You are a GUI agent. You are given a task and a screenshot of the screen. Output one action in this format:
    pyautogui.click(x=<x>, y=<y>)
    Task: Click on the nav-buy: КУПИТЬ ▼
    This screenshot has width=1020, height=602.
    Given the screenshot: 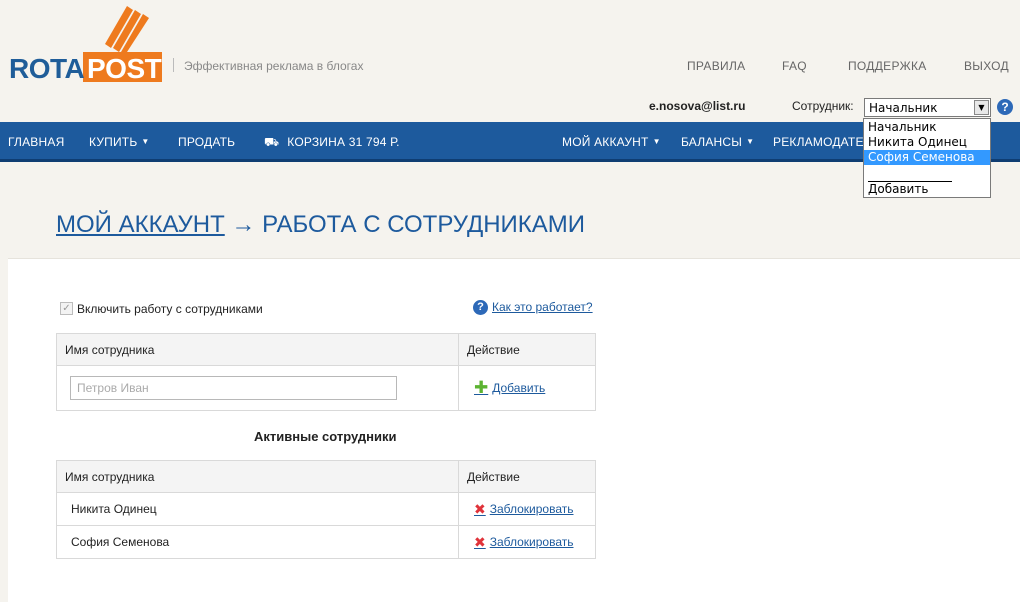 What is the action you would take?
    pyautogui.click(x=119, y=142)
    